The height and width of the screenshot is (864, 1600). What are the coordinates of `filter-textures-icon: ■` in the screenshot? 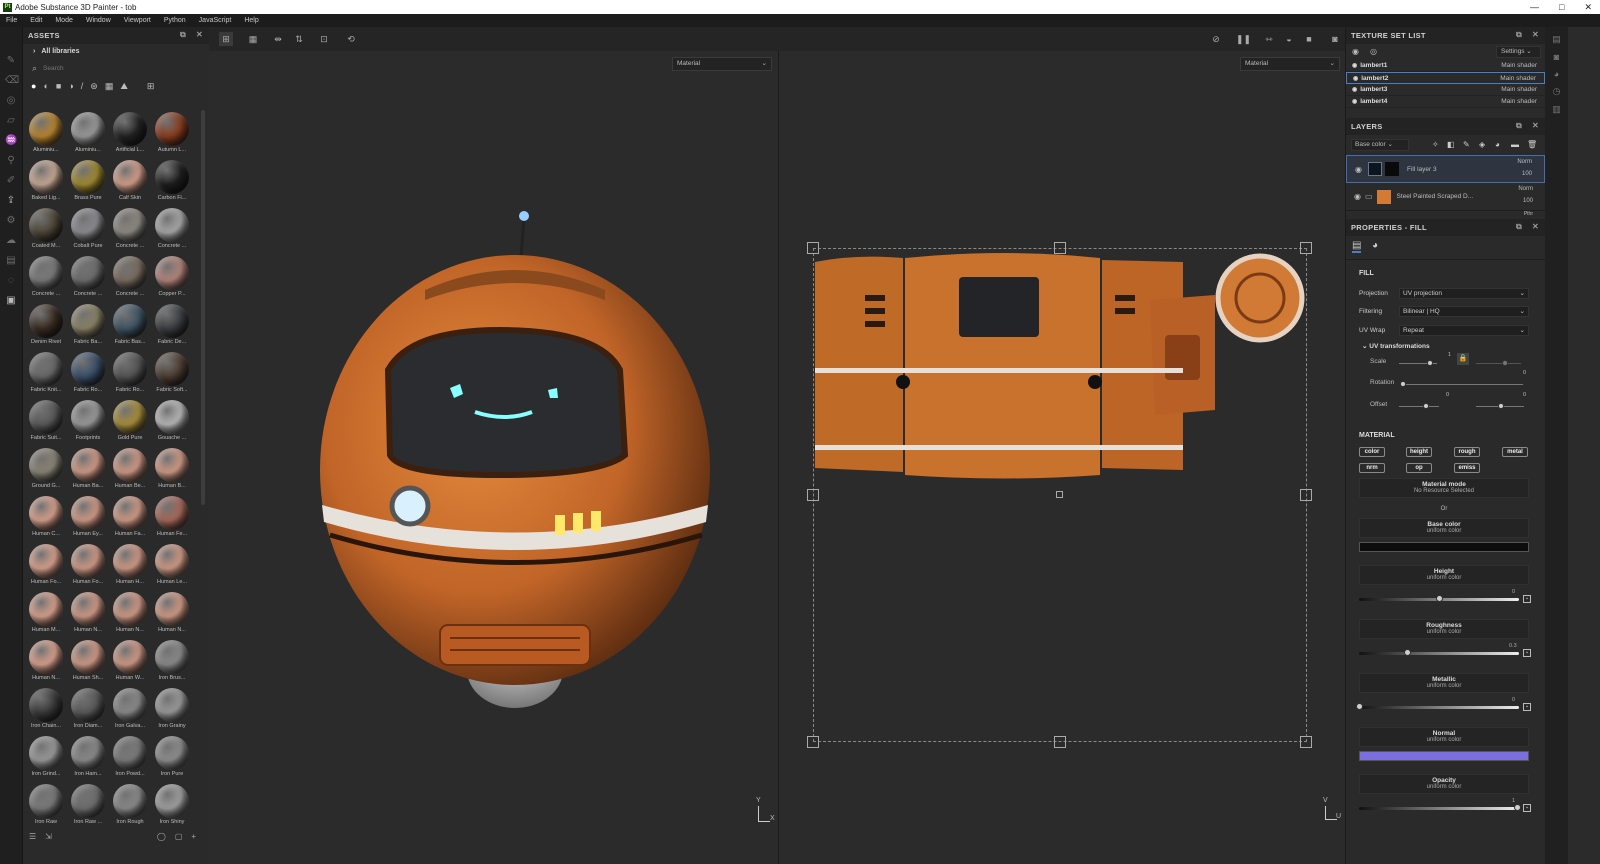 It's located at (58, 86).